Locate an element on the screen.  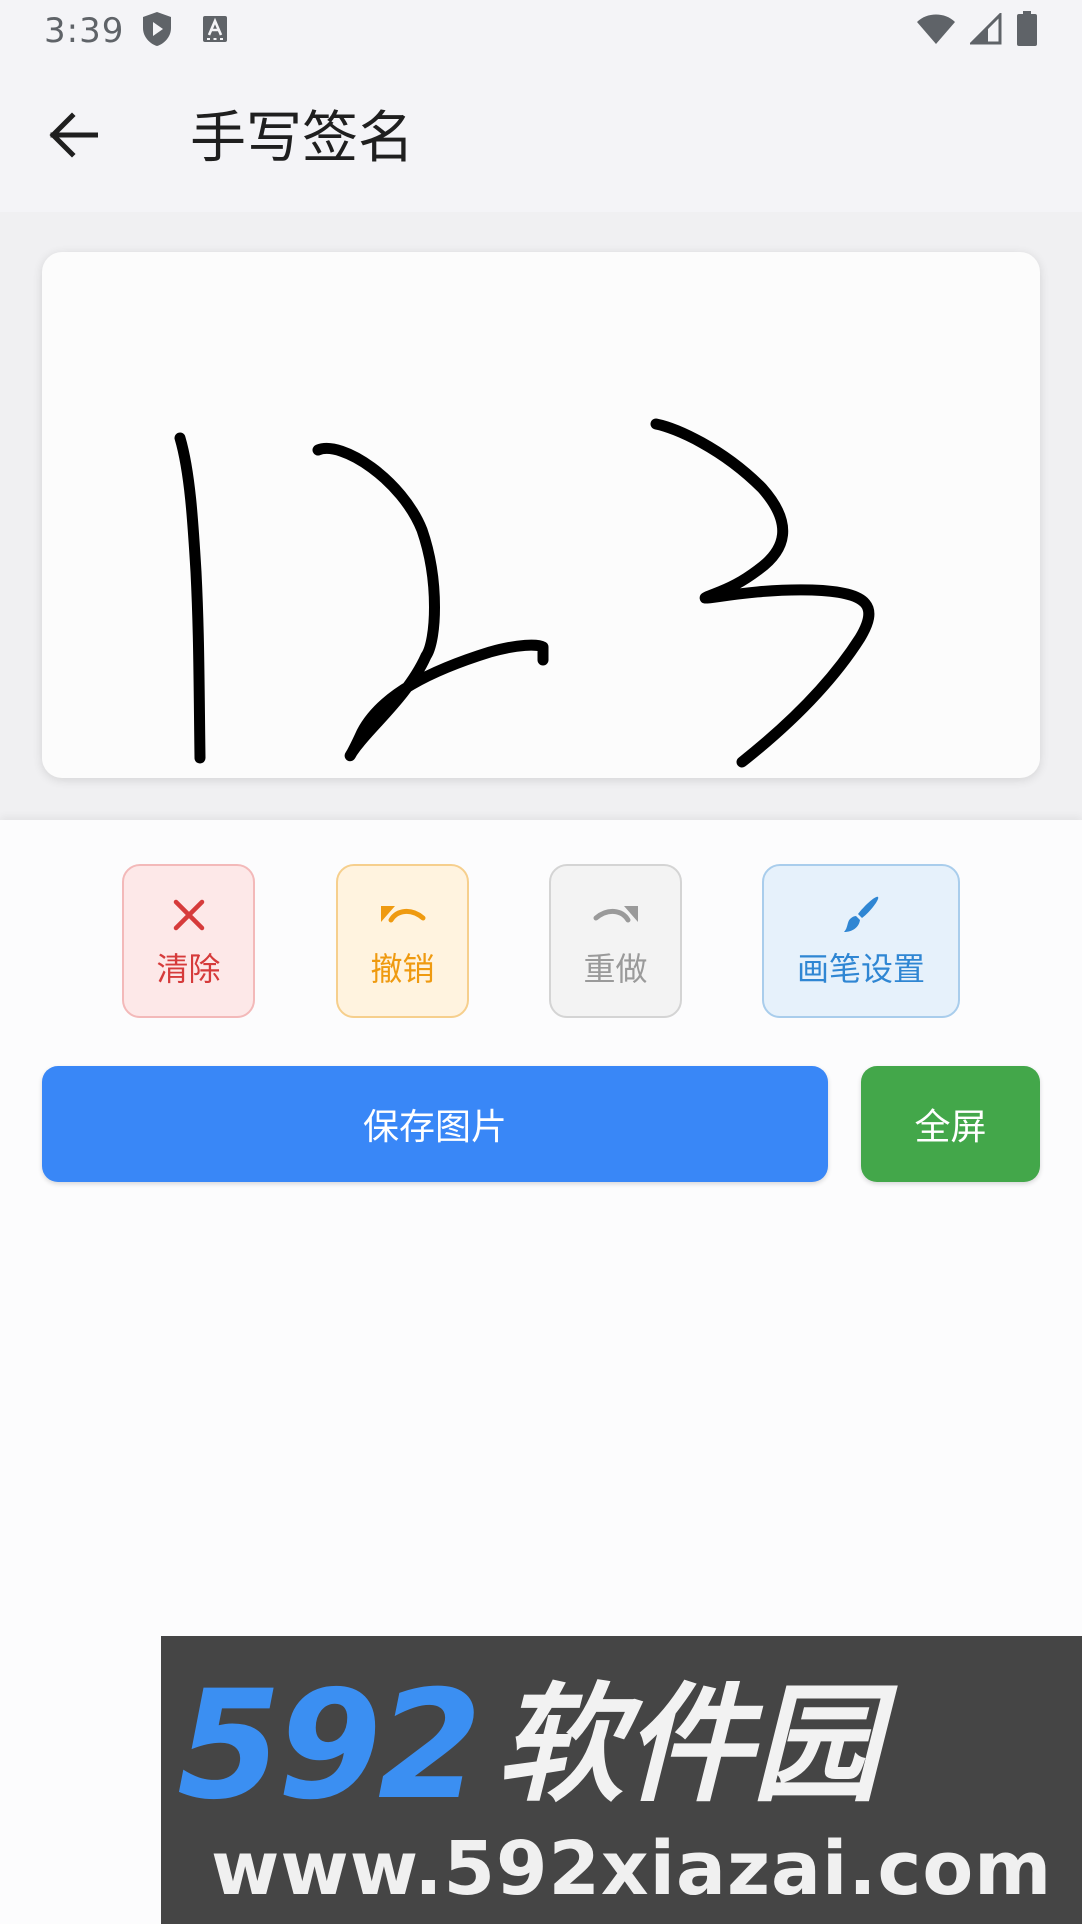
watermark-url: www.592xiazai.com is located at coordinates (632, 1869).